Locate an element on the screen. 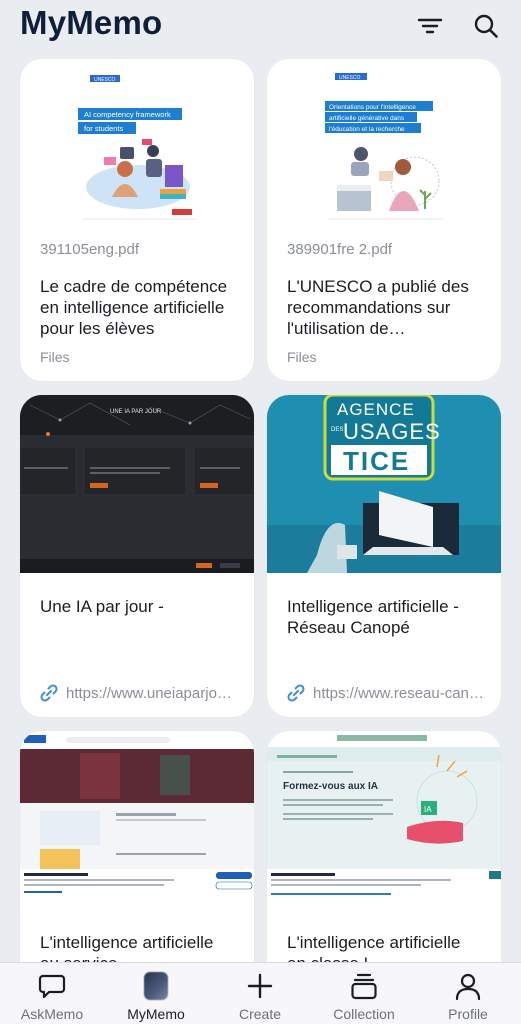 This screenshot has width=521, height=1024. thumb-heading-1: AI competency framework is located at coordinates (127, 114).